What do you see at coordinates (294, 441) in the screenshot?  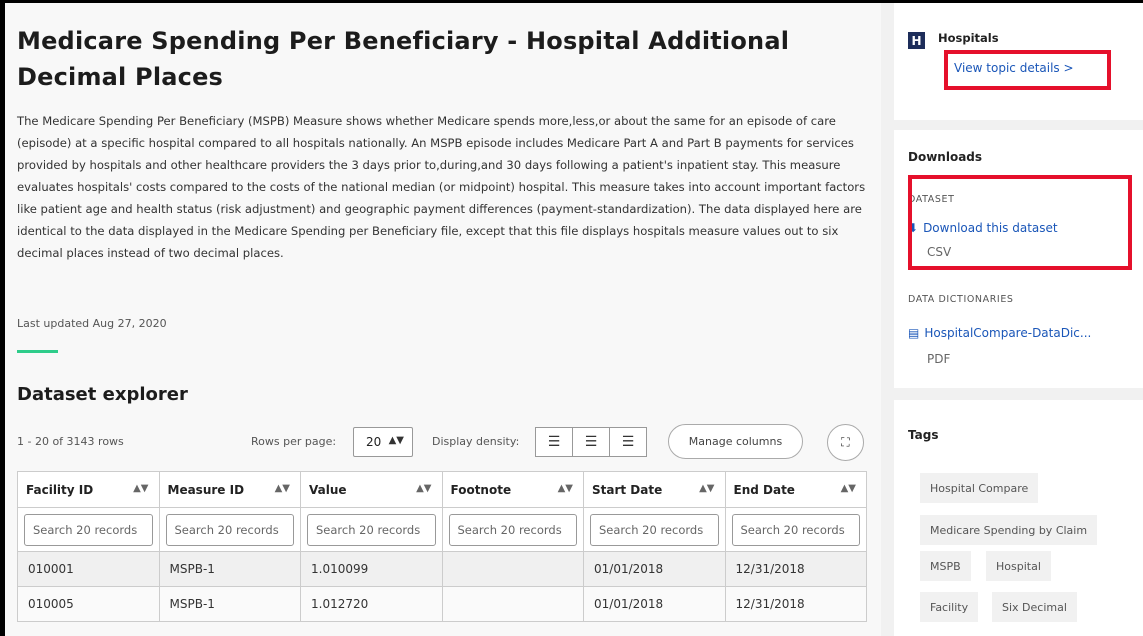 I see `rows-per-page-label: Rows per page:` at bounding box center [294, 441].